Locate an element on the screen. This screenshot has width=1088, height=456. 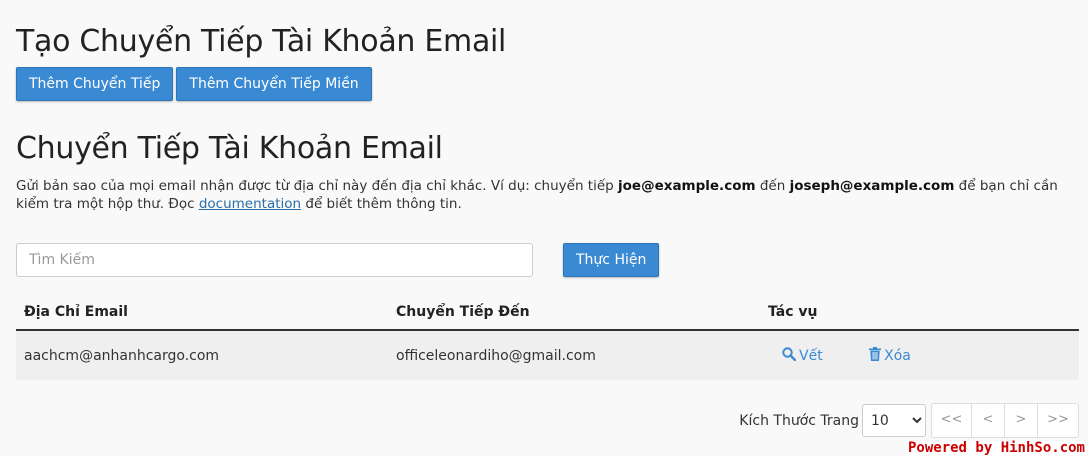
delete-button: Xóa is located at coordinates (890, 355).